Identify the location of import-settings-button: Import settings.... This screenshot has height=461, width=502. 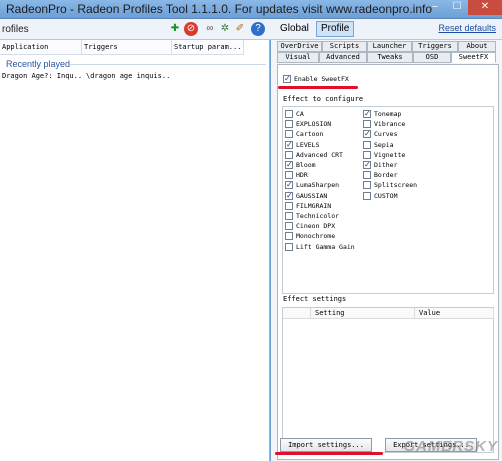
(326, 445).